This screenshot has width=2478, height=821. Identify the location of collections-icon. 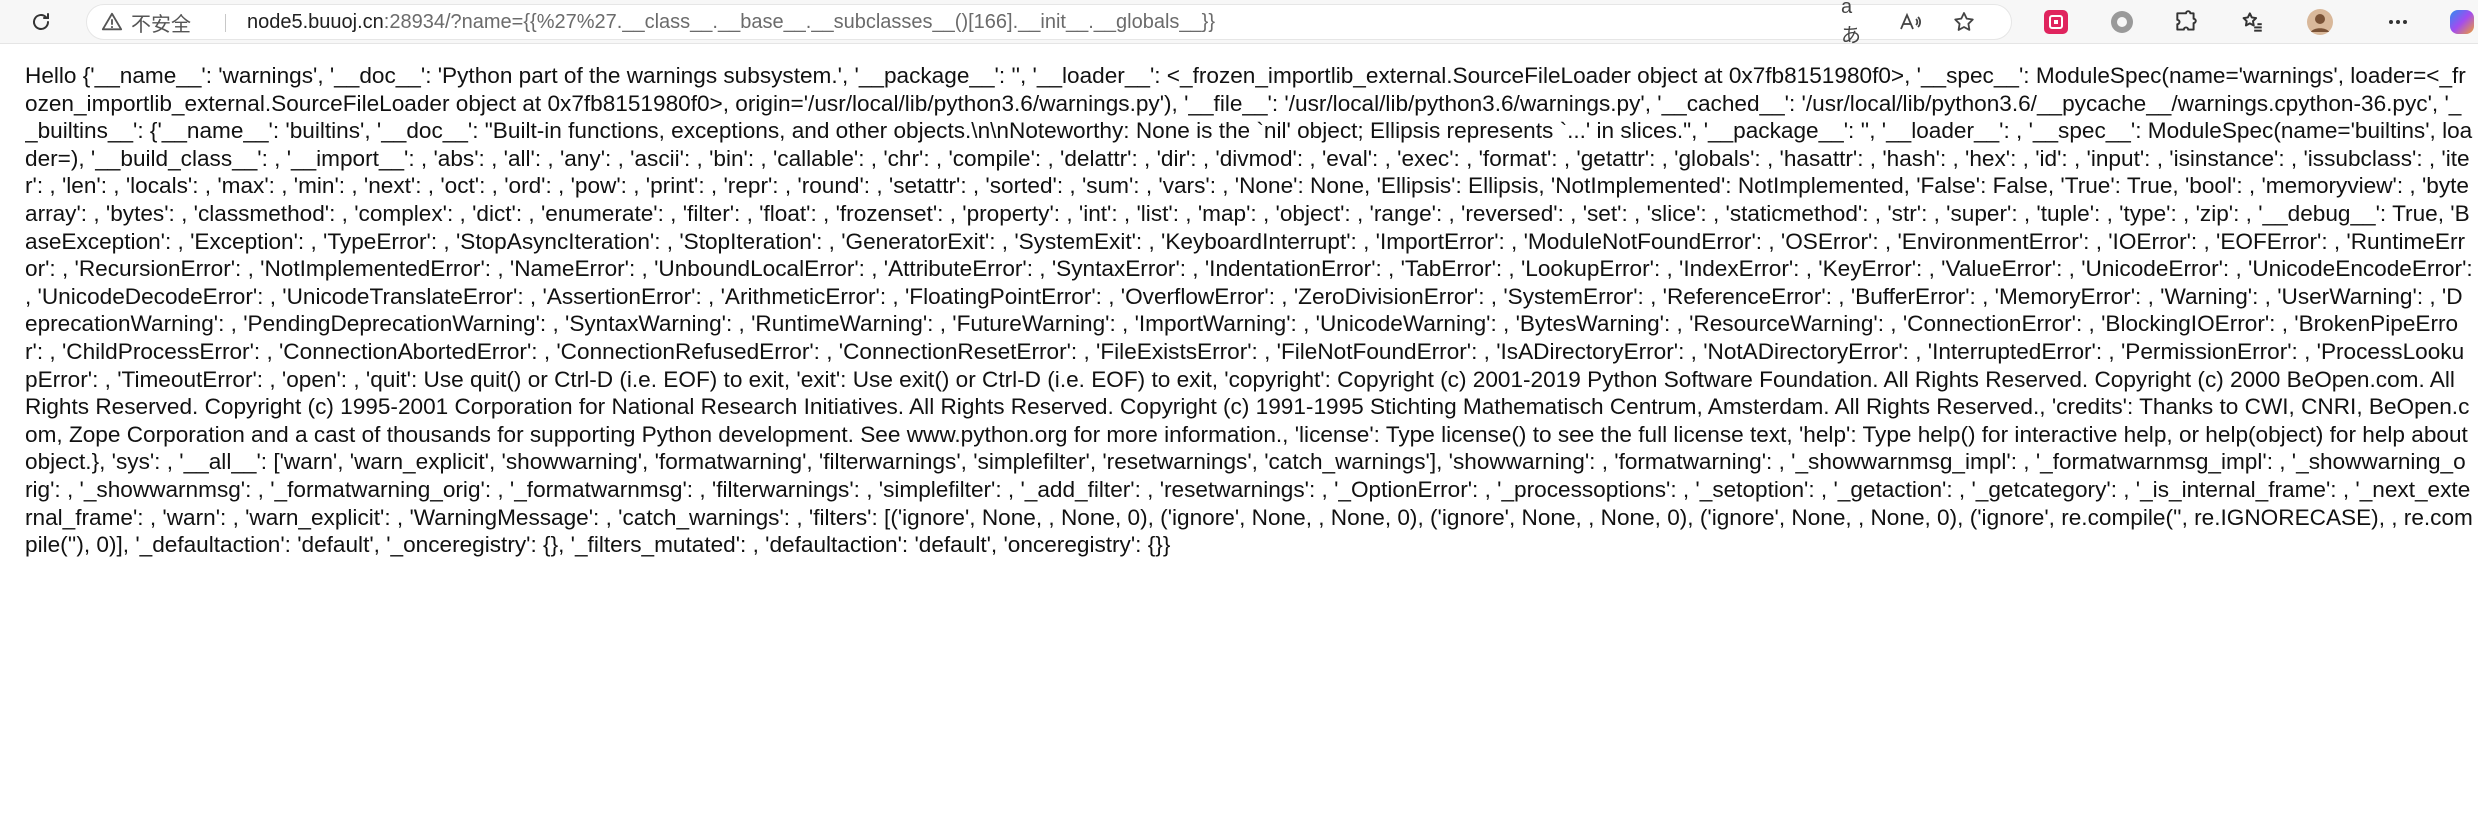
(2252, 22).